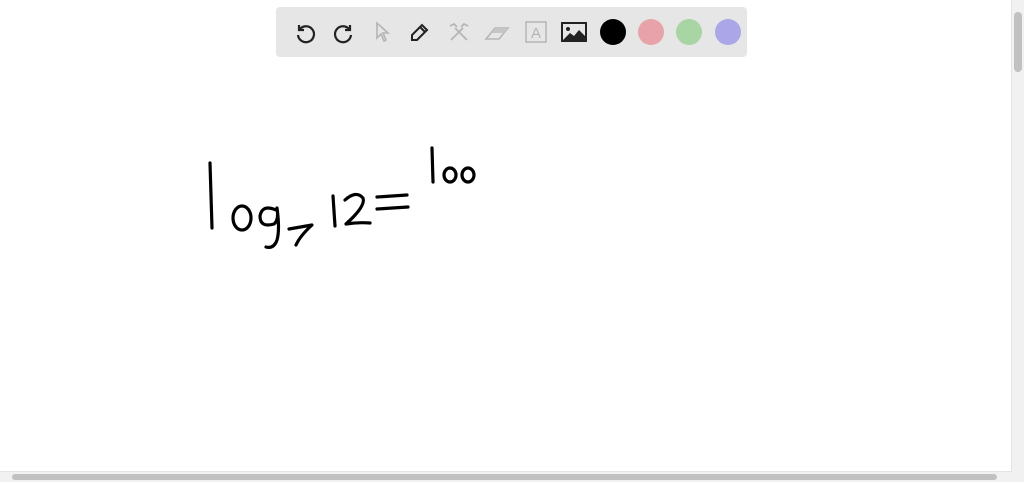  I want to click on color-swatch-green, so click(689, 32).